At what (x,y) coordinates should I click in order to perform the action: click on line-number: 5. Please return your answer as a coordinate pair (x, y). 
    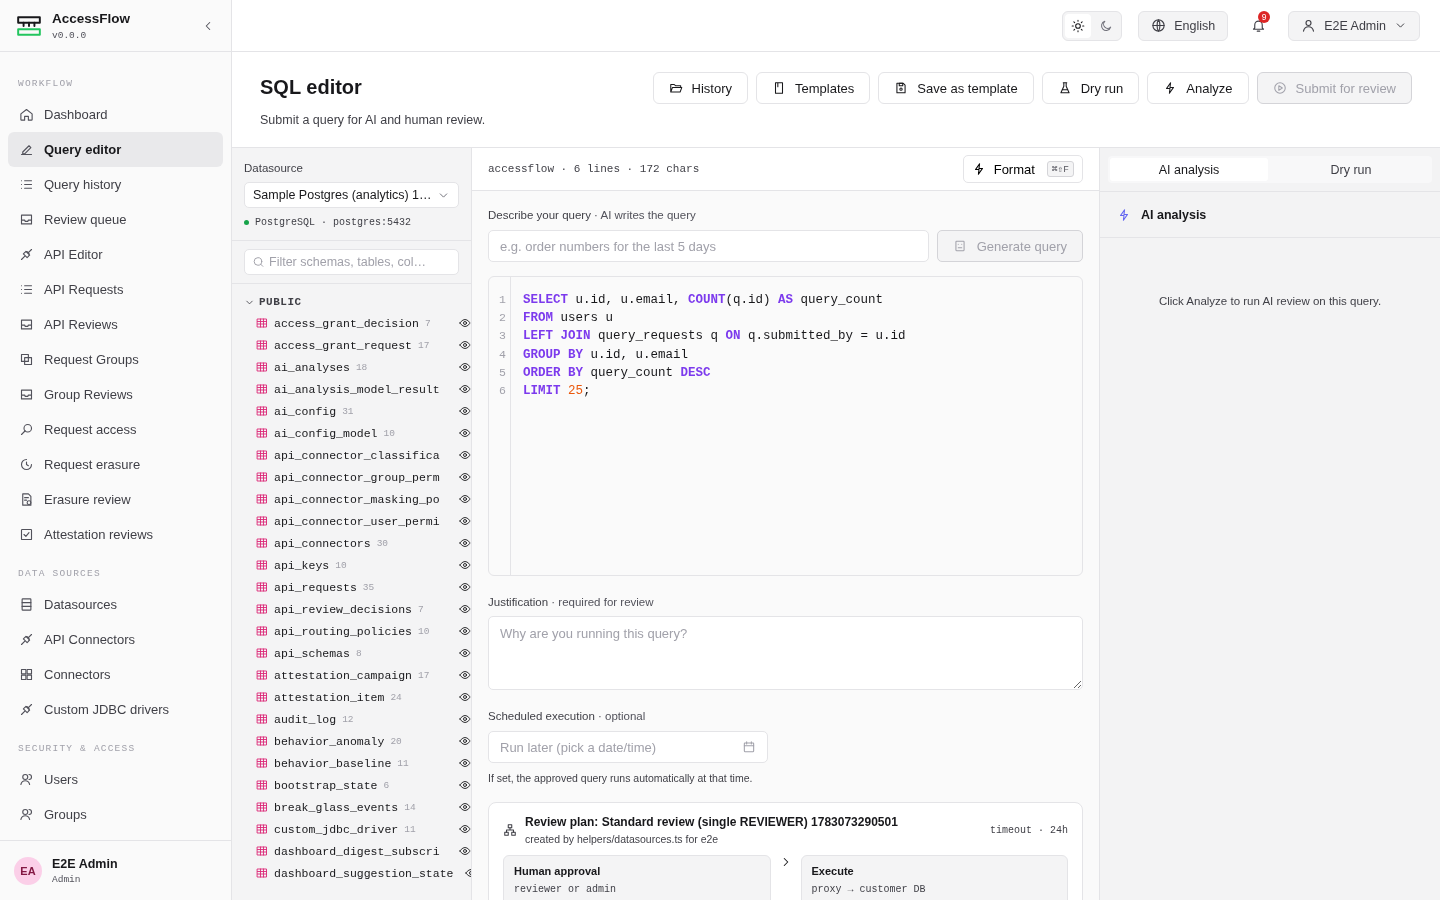
    Looking at the image, I should click on (502, 372).